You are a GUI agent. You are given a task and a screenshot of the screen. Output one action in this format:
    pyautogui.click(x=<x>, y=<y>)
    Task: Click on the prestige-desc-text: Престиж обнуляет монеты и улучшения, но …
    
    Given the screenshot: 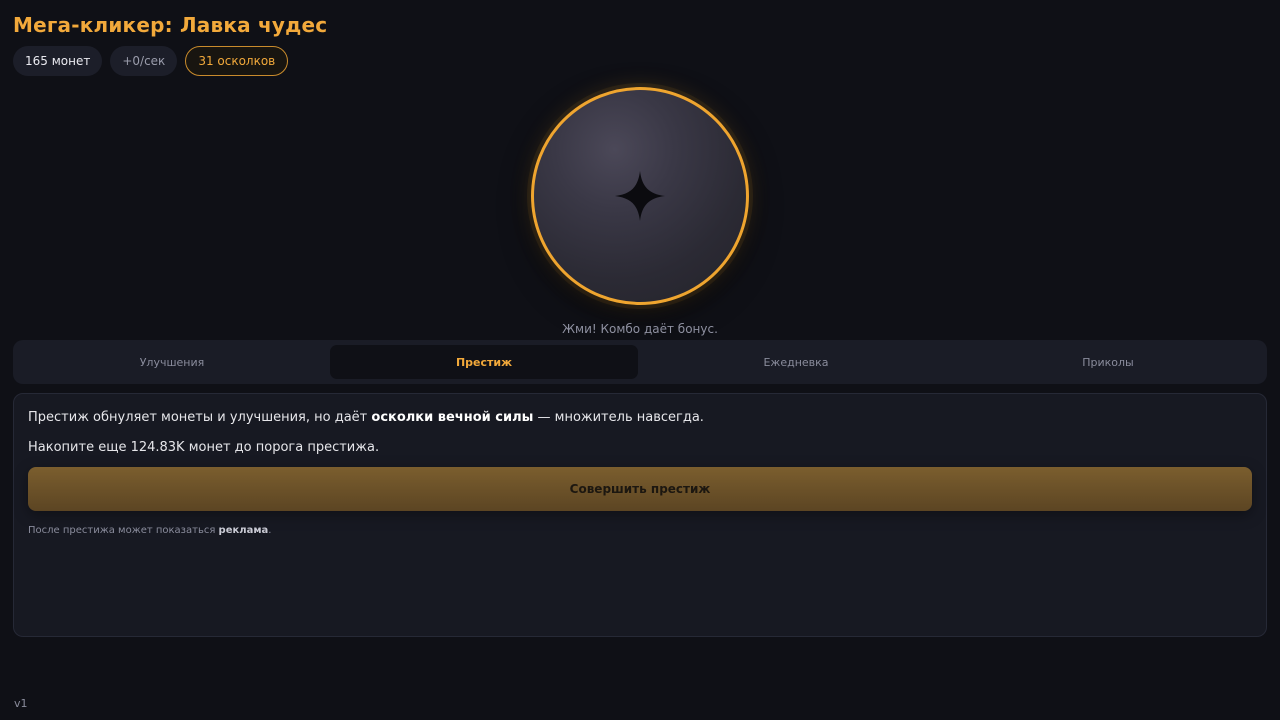 What is the action you would take?
    pyautogui.click(x=200, y=417)
    